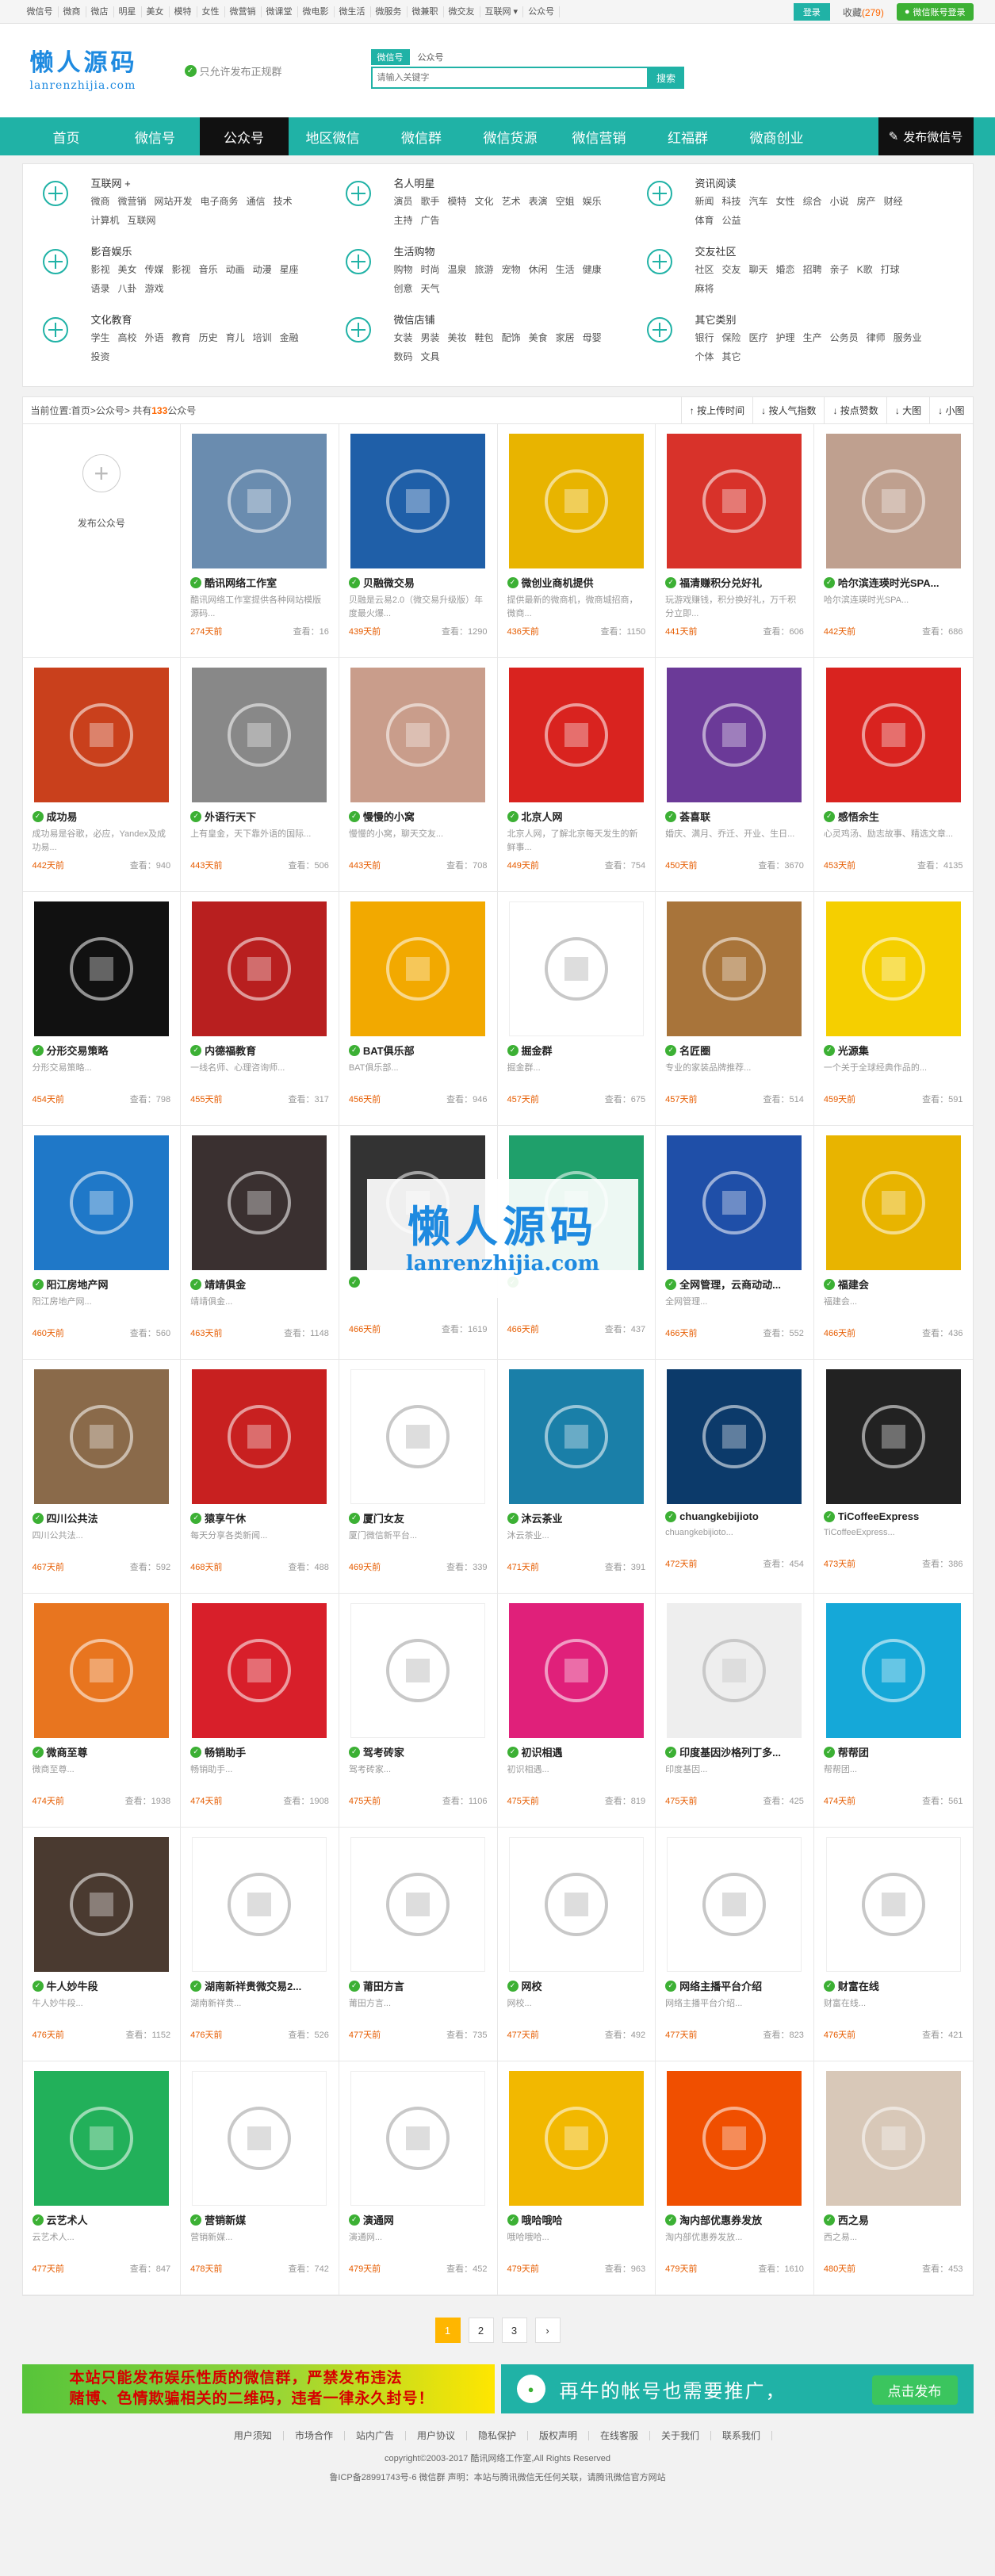 Image resolution: width=995 pixels, height=2576 pixels. What do you see at coordinates (893, 2219) in the screenshot?
I see `account-name-row: ✓ 西之易` at bounding box center [893, 2219].